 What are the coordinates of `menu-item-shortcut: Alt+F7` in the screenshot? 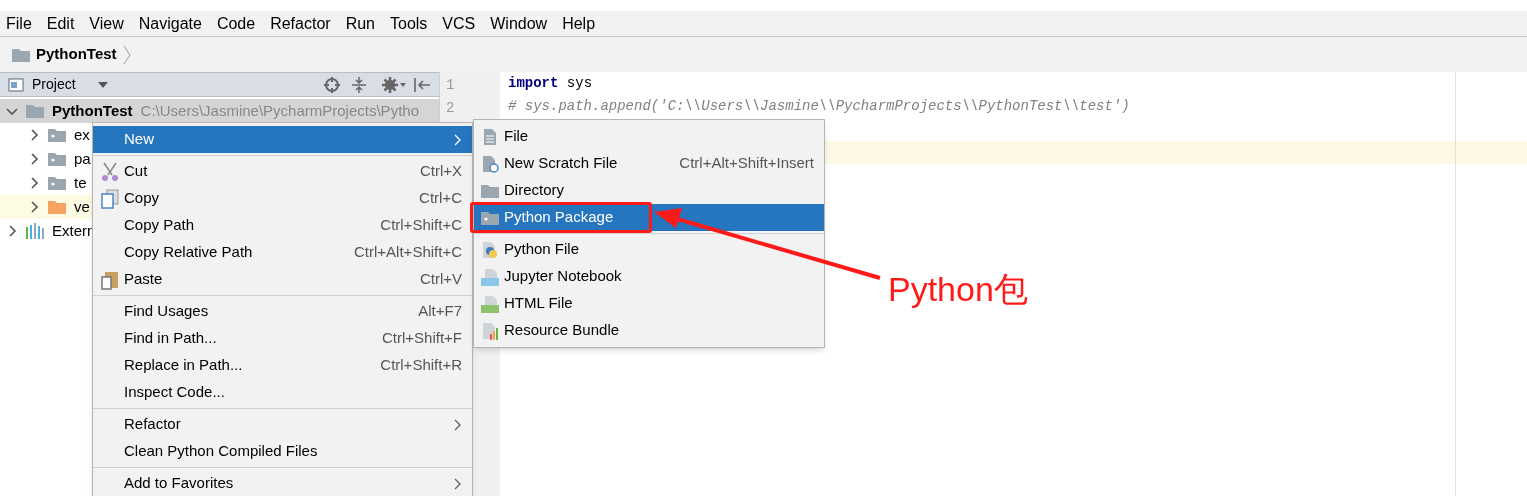 It's located at (440, 311).